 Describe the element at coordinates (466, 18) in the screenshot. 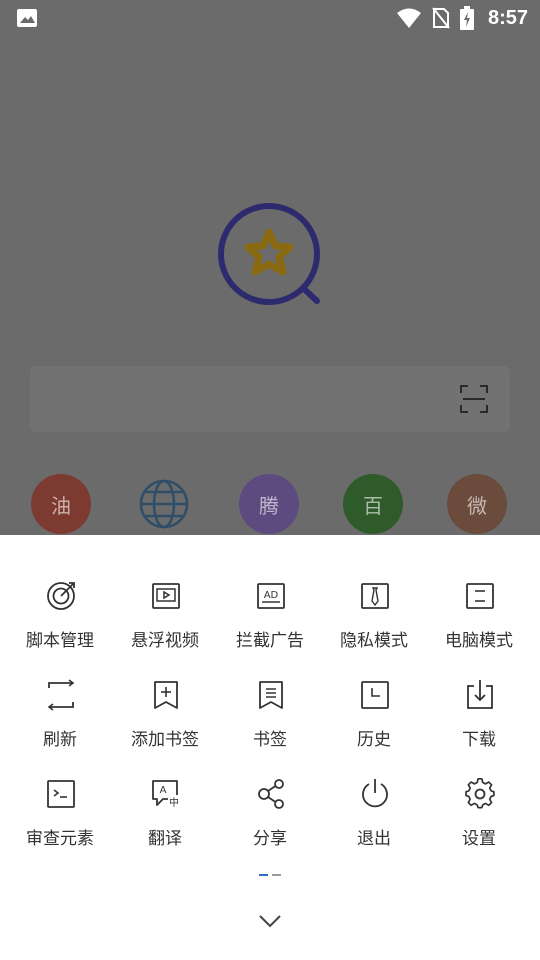

I see `battery-charging-icon` at that location.